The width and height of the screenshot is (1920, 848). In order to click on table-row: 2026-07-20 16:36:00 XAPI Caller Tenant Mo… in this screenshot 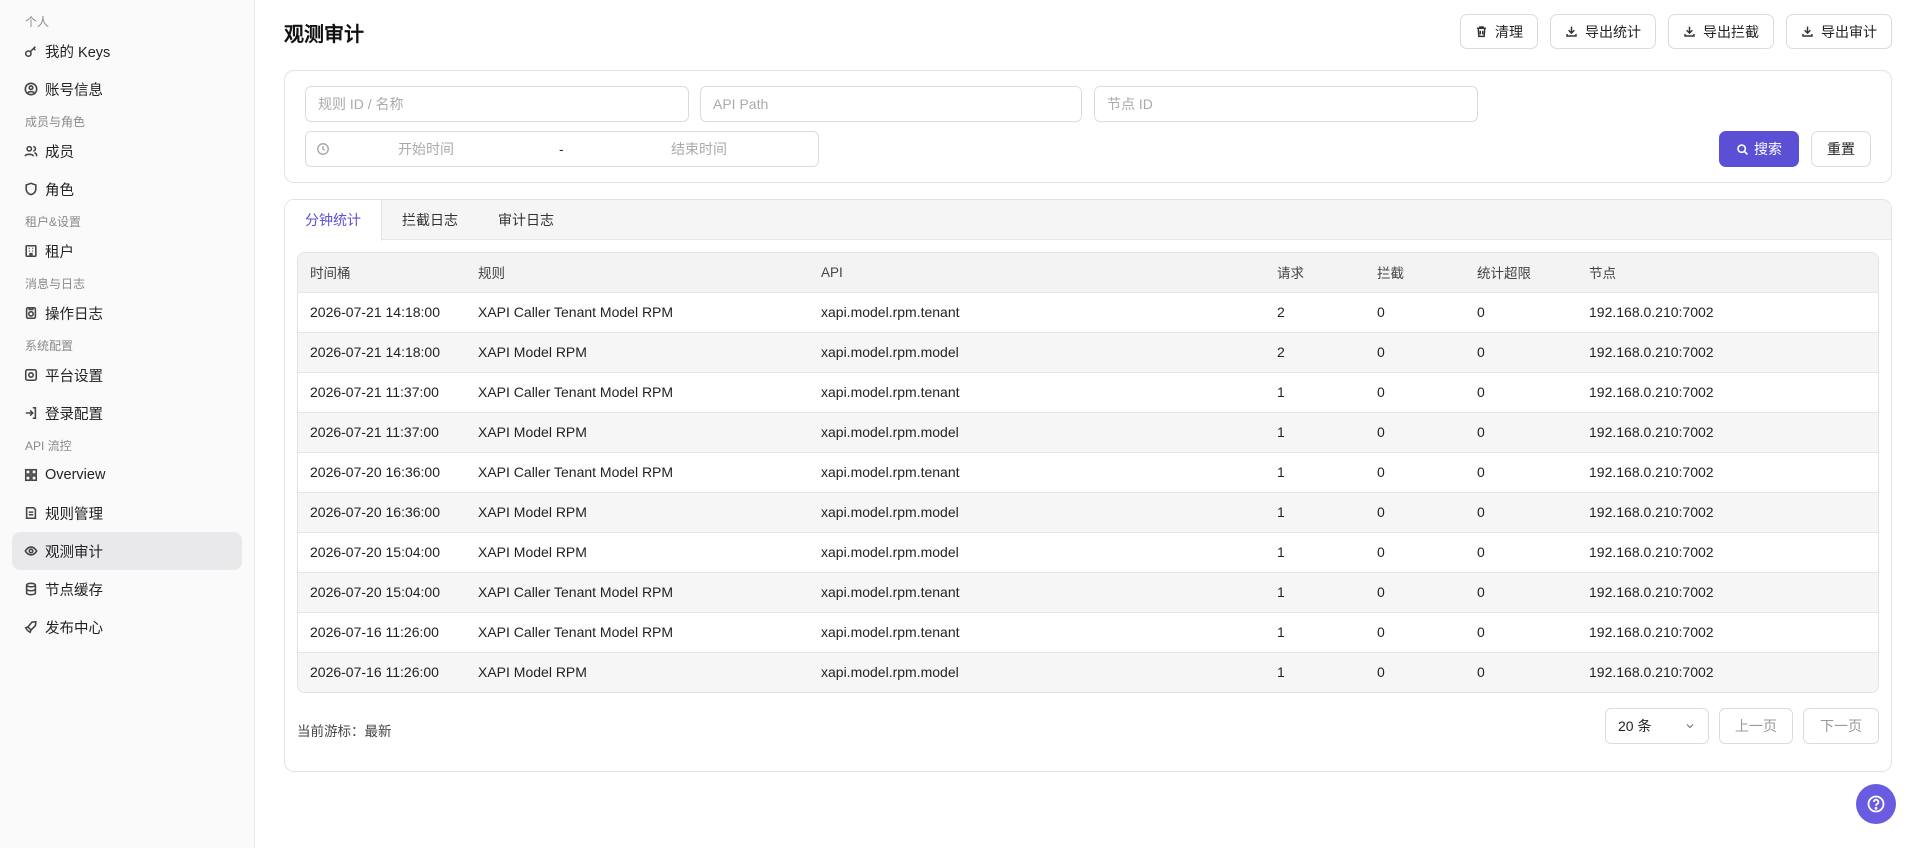, I will do `click(1088, 471)`.